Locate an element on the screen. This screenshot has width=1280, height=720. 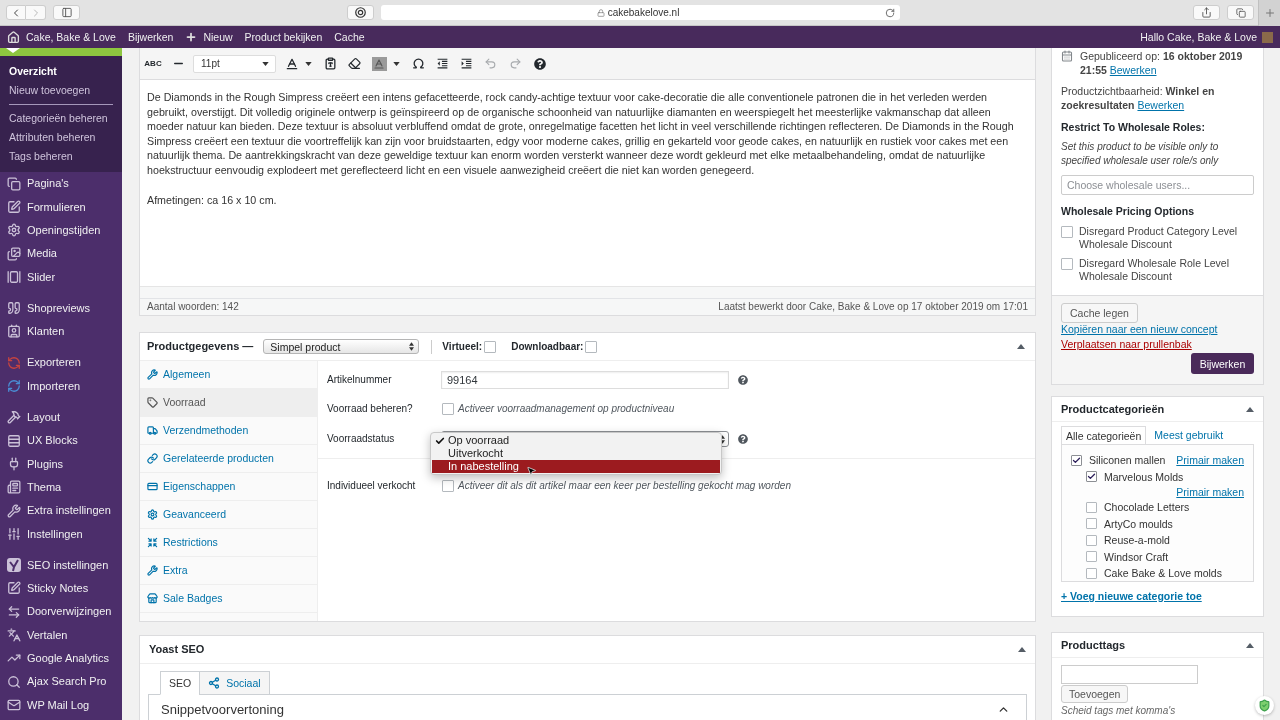
add-category-link: + Voeg nieuwe categorie toe is located at coordinates (1131, 596).